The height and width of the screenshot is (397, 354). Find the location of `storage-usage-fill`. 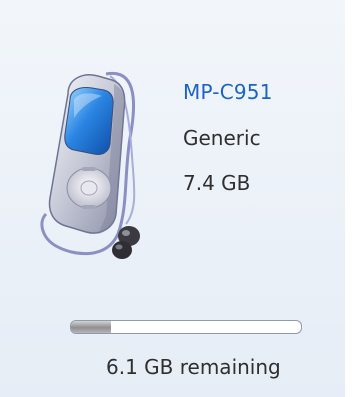

storage-usage-fill is located at coordinates (91, 327).